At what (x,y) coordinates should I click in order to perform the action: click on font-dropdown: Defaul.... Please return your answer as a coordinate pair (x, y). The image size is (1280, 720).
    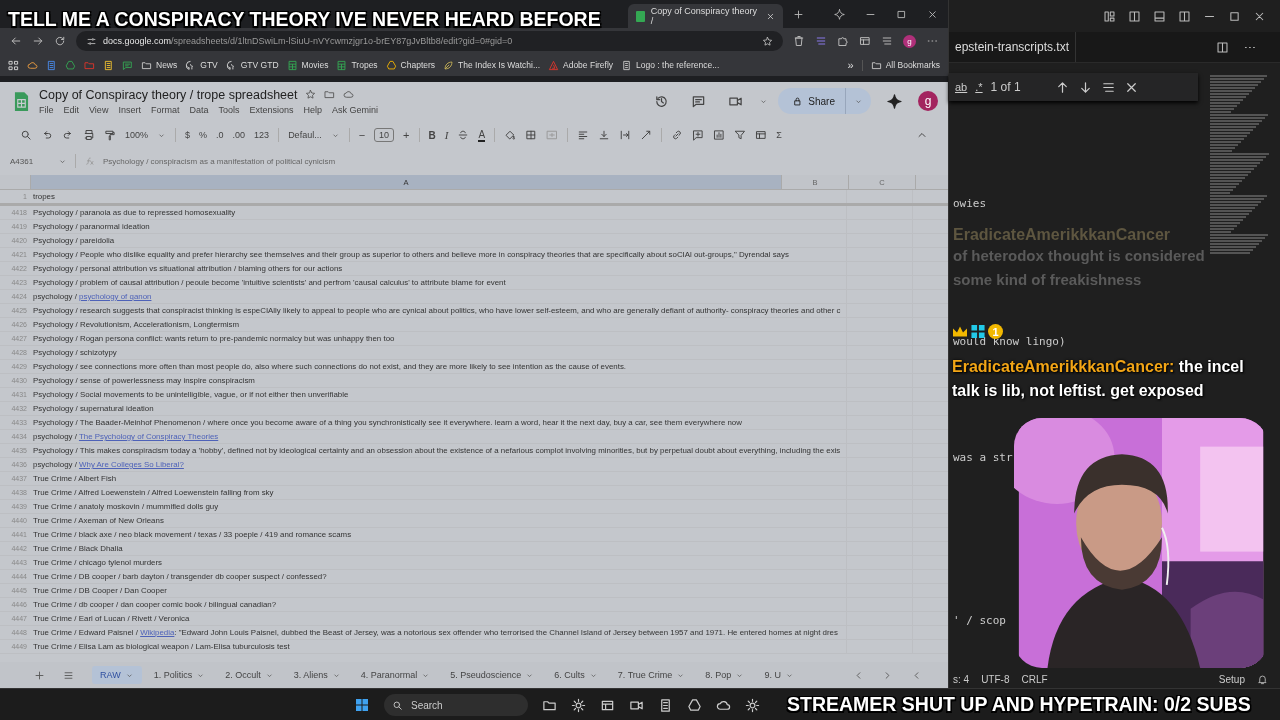
    Looking at the image, I should click on (305, 135).